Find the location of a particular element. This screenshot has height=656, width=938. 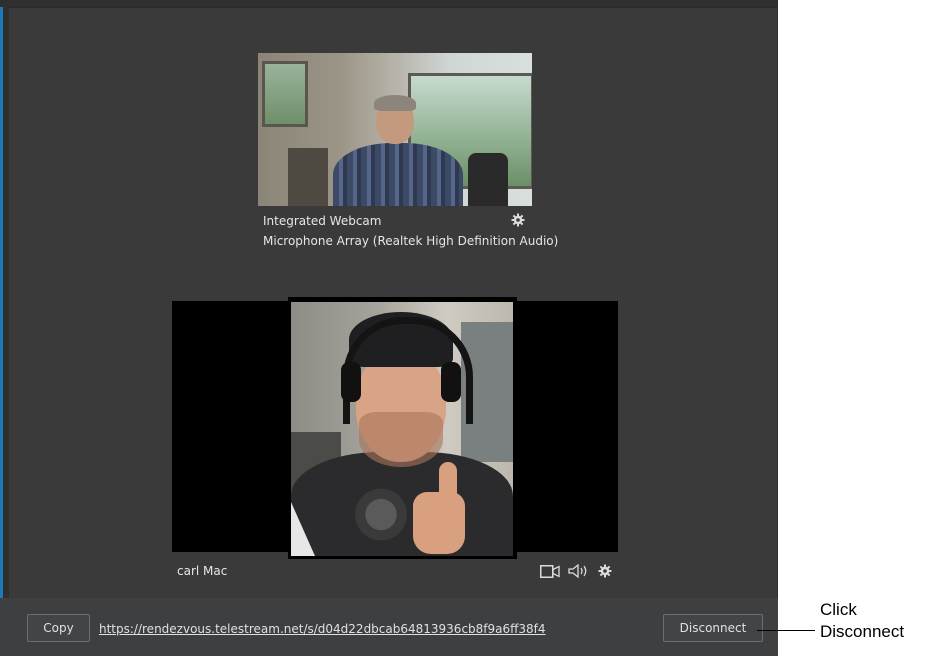

speaker-icon is located at coordinates (579, 571).